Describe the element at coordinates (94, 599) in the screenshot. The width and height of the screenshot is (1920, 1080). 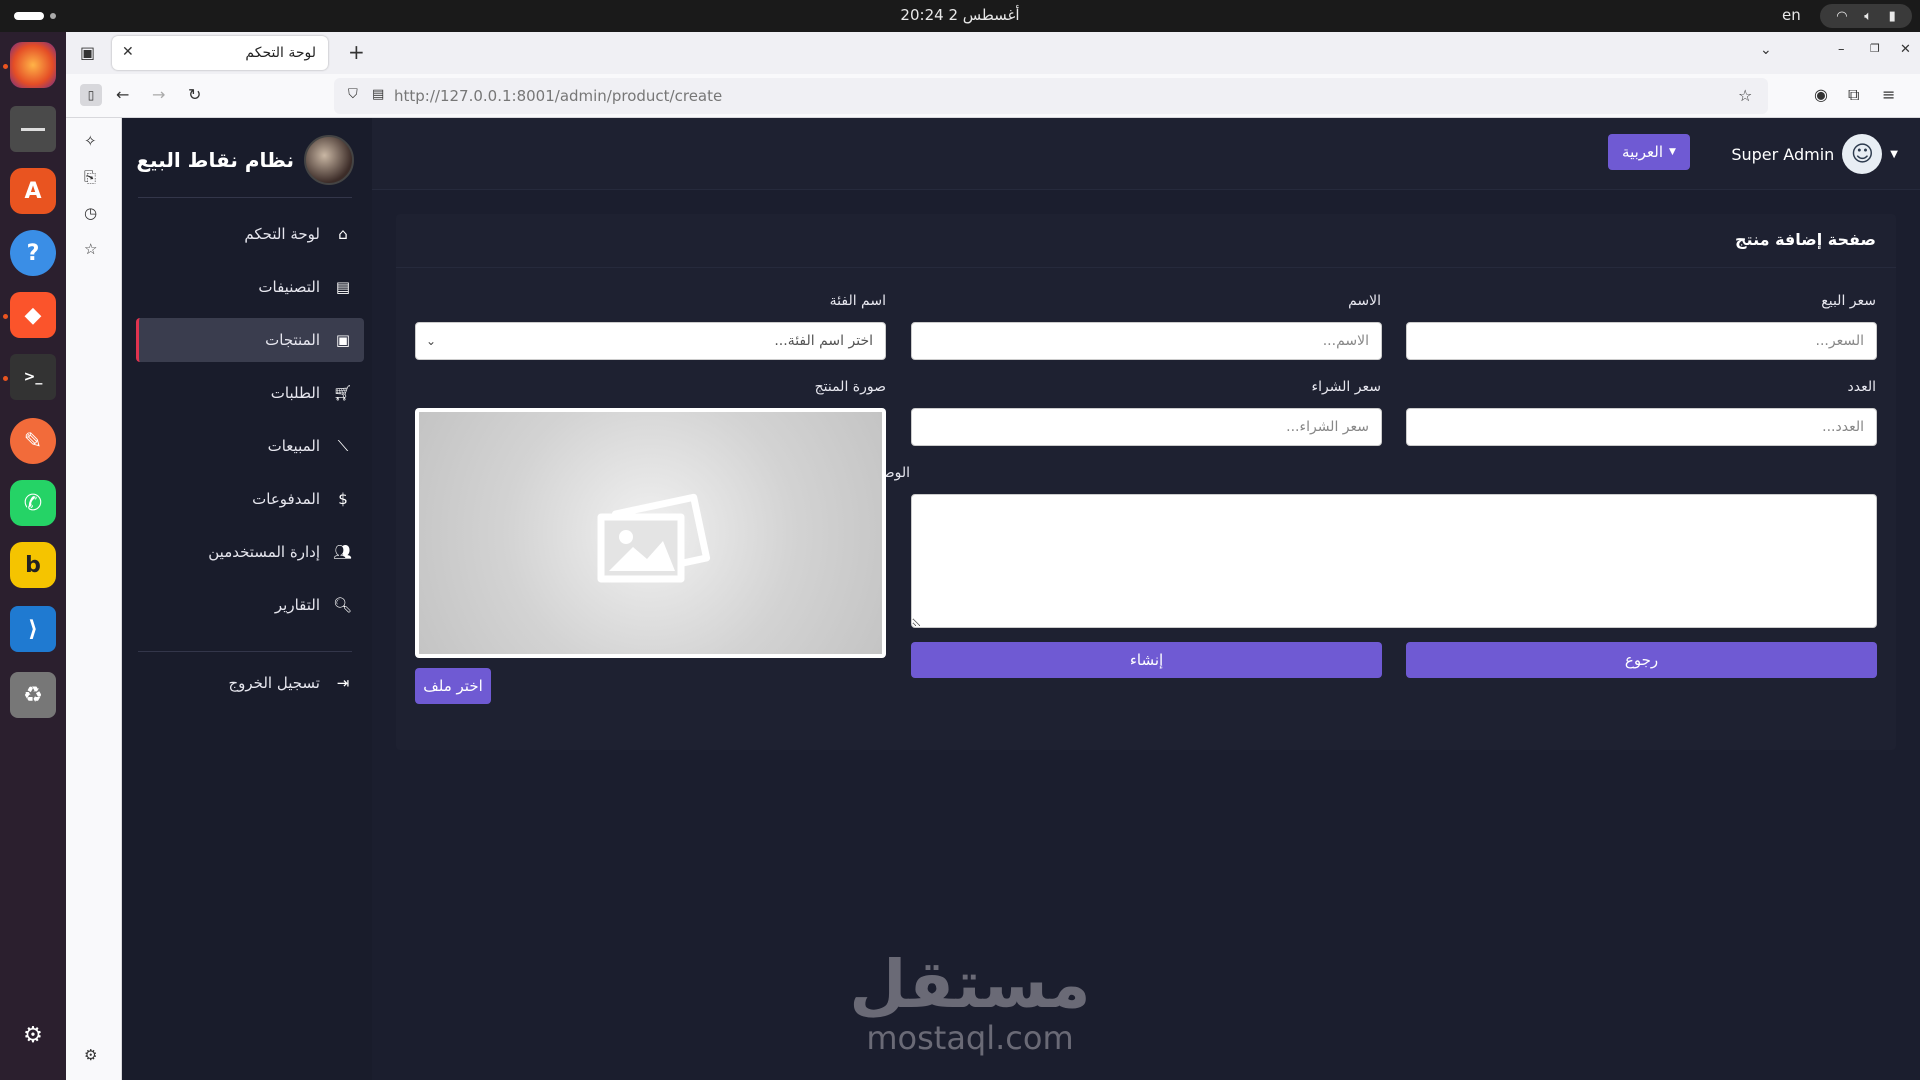
I see `browser-sidebar: ✧ ⎘ ◷ ☆ ⚙` at that location.